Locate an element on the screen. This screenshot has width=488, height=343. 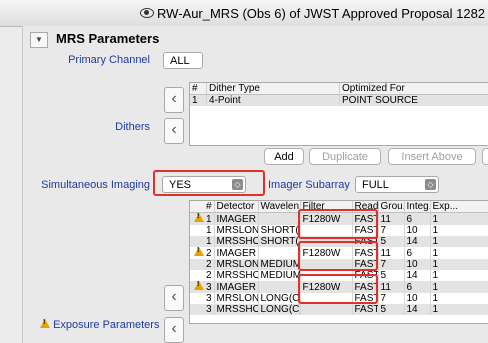
table-cell: 3 is located at coordinates (202, 298).